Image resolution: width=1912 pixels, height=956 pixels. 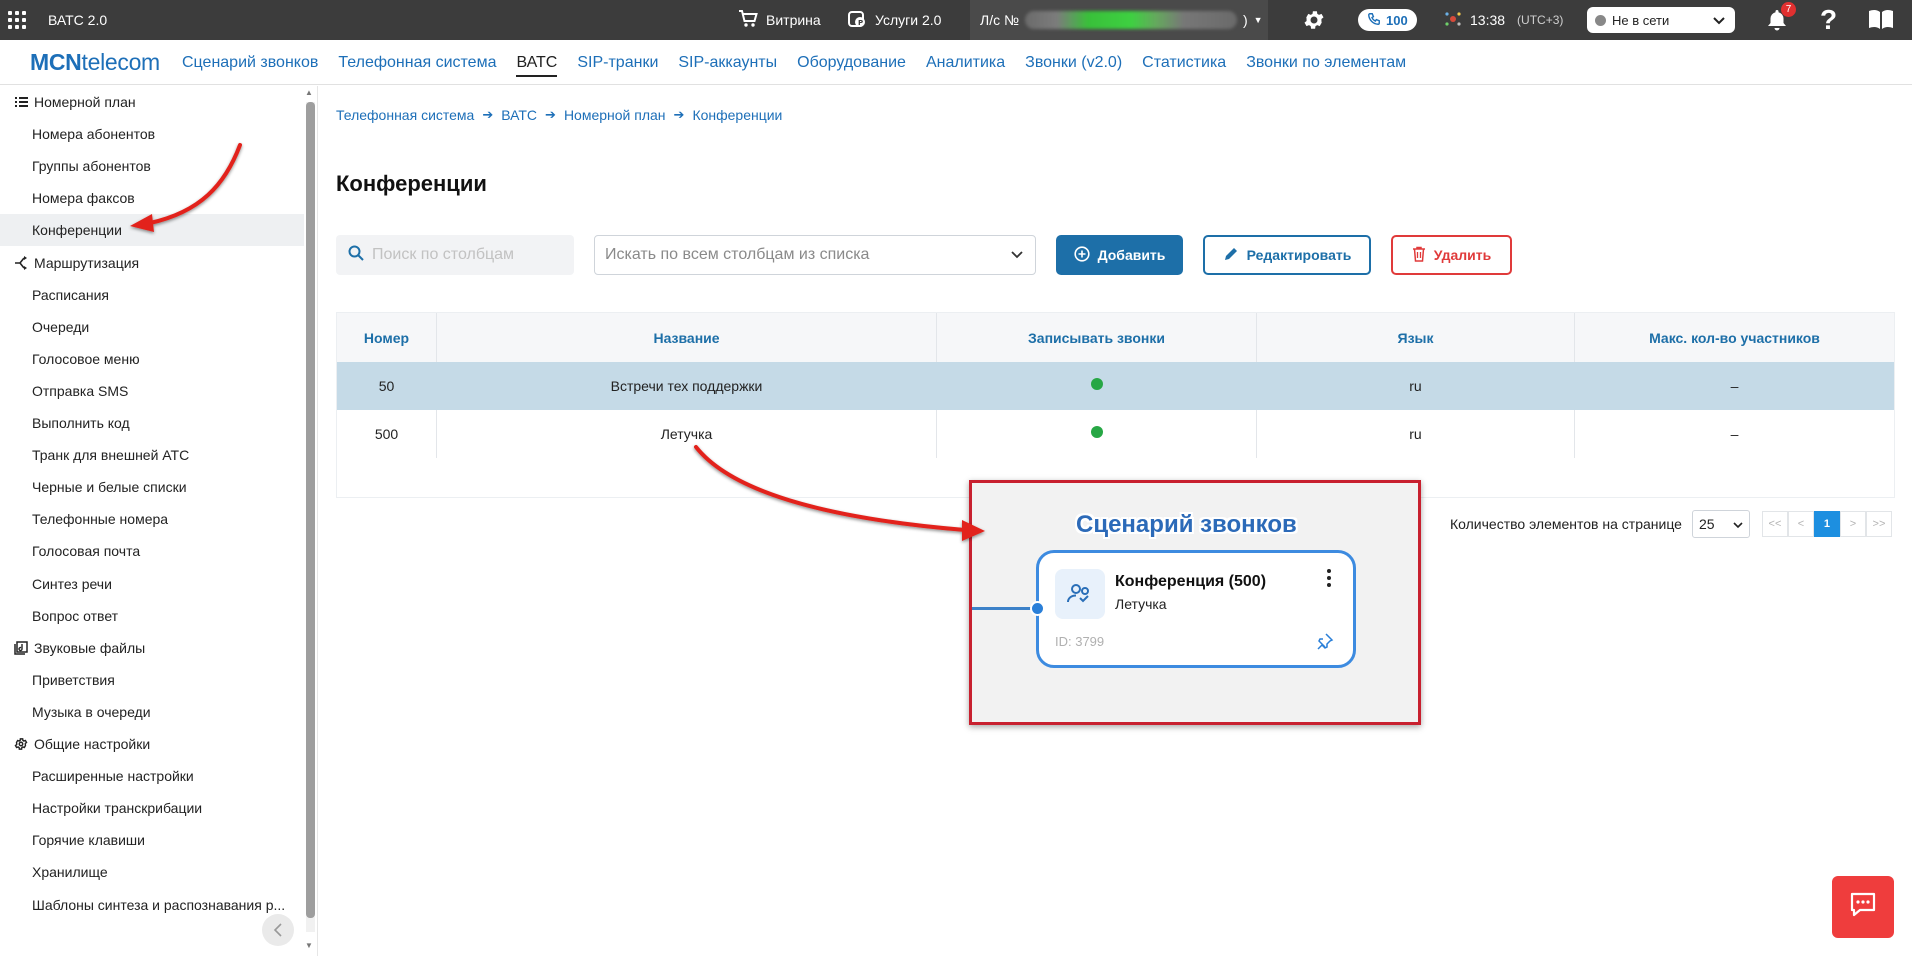 What do you see at coordinates (152, 198) in the screenshot?
I see `sidebar-item: Номера факсов` at bounding box center [152, 198].